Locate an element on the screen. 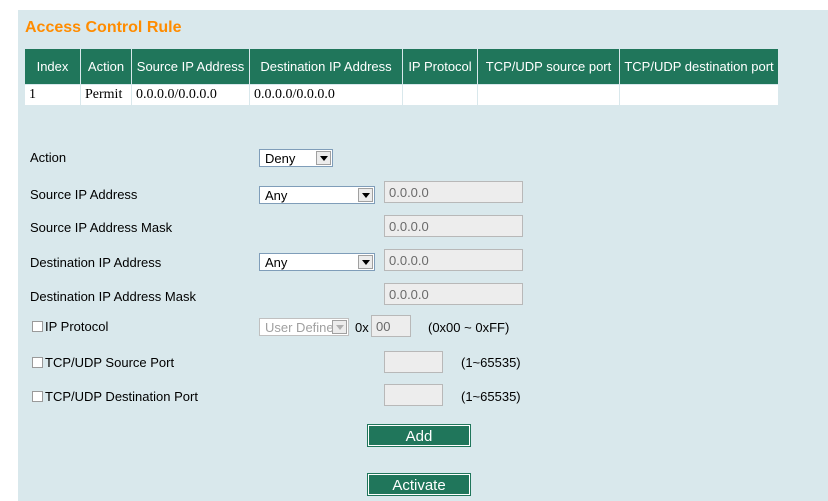 The width and height of the screenshot is (828, 501). ip-protocol-mode-select: User Defined is located at coordinates (304, 327).